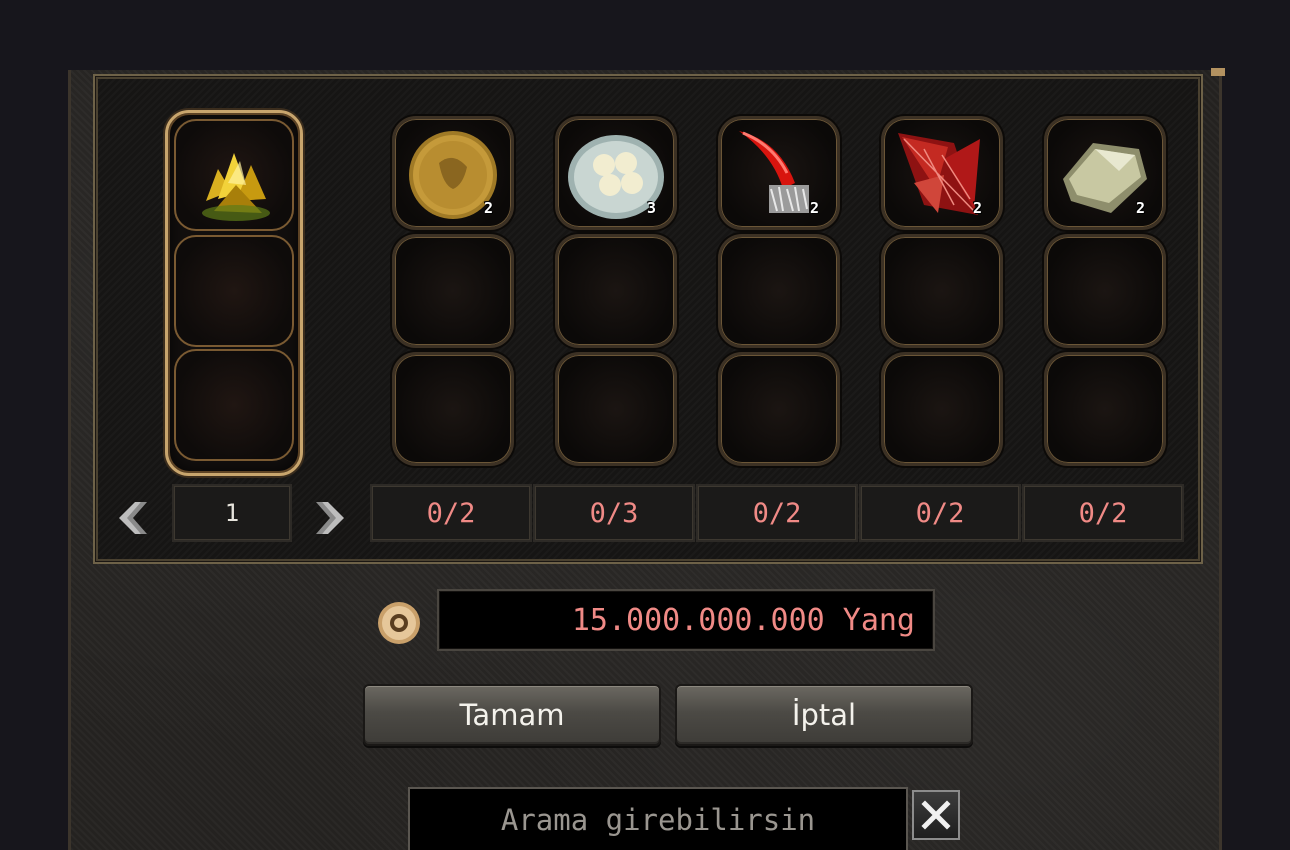 Image resolution: width=1290 pixels, height=850 pixels. Describe the element at coordinates (614, 513) in the screenshot. I see `material-counter: 0/3` at that location.